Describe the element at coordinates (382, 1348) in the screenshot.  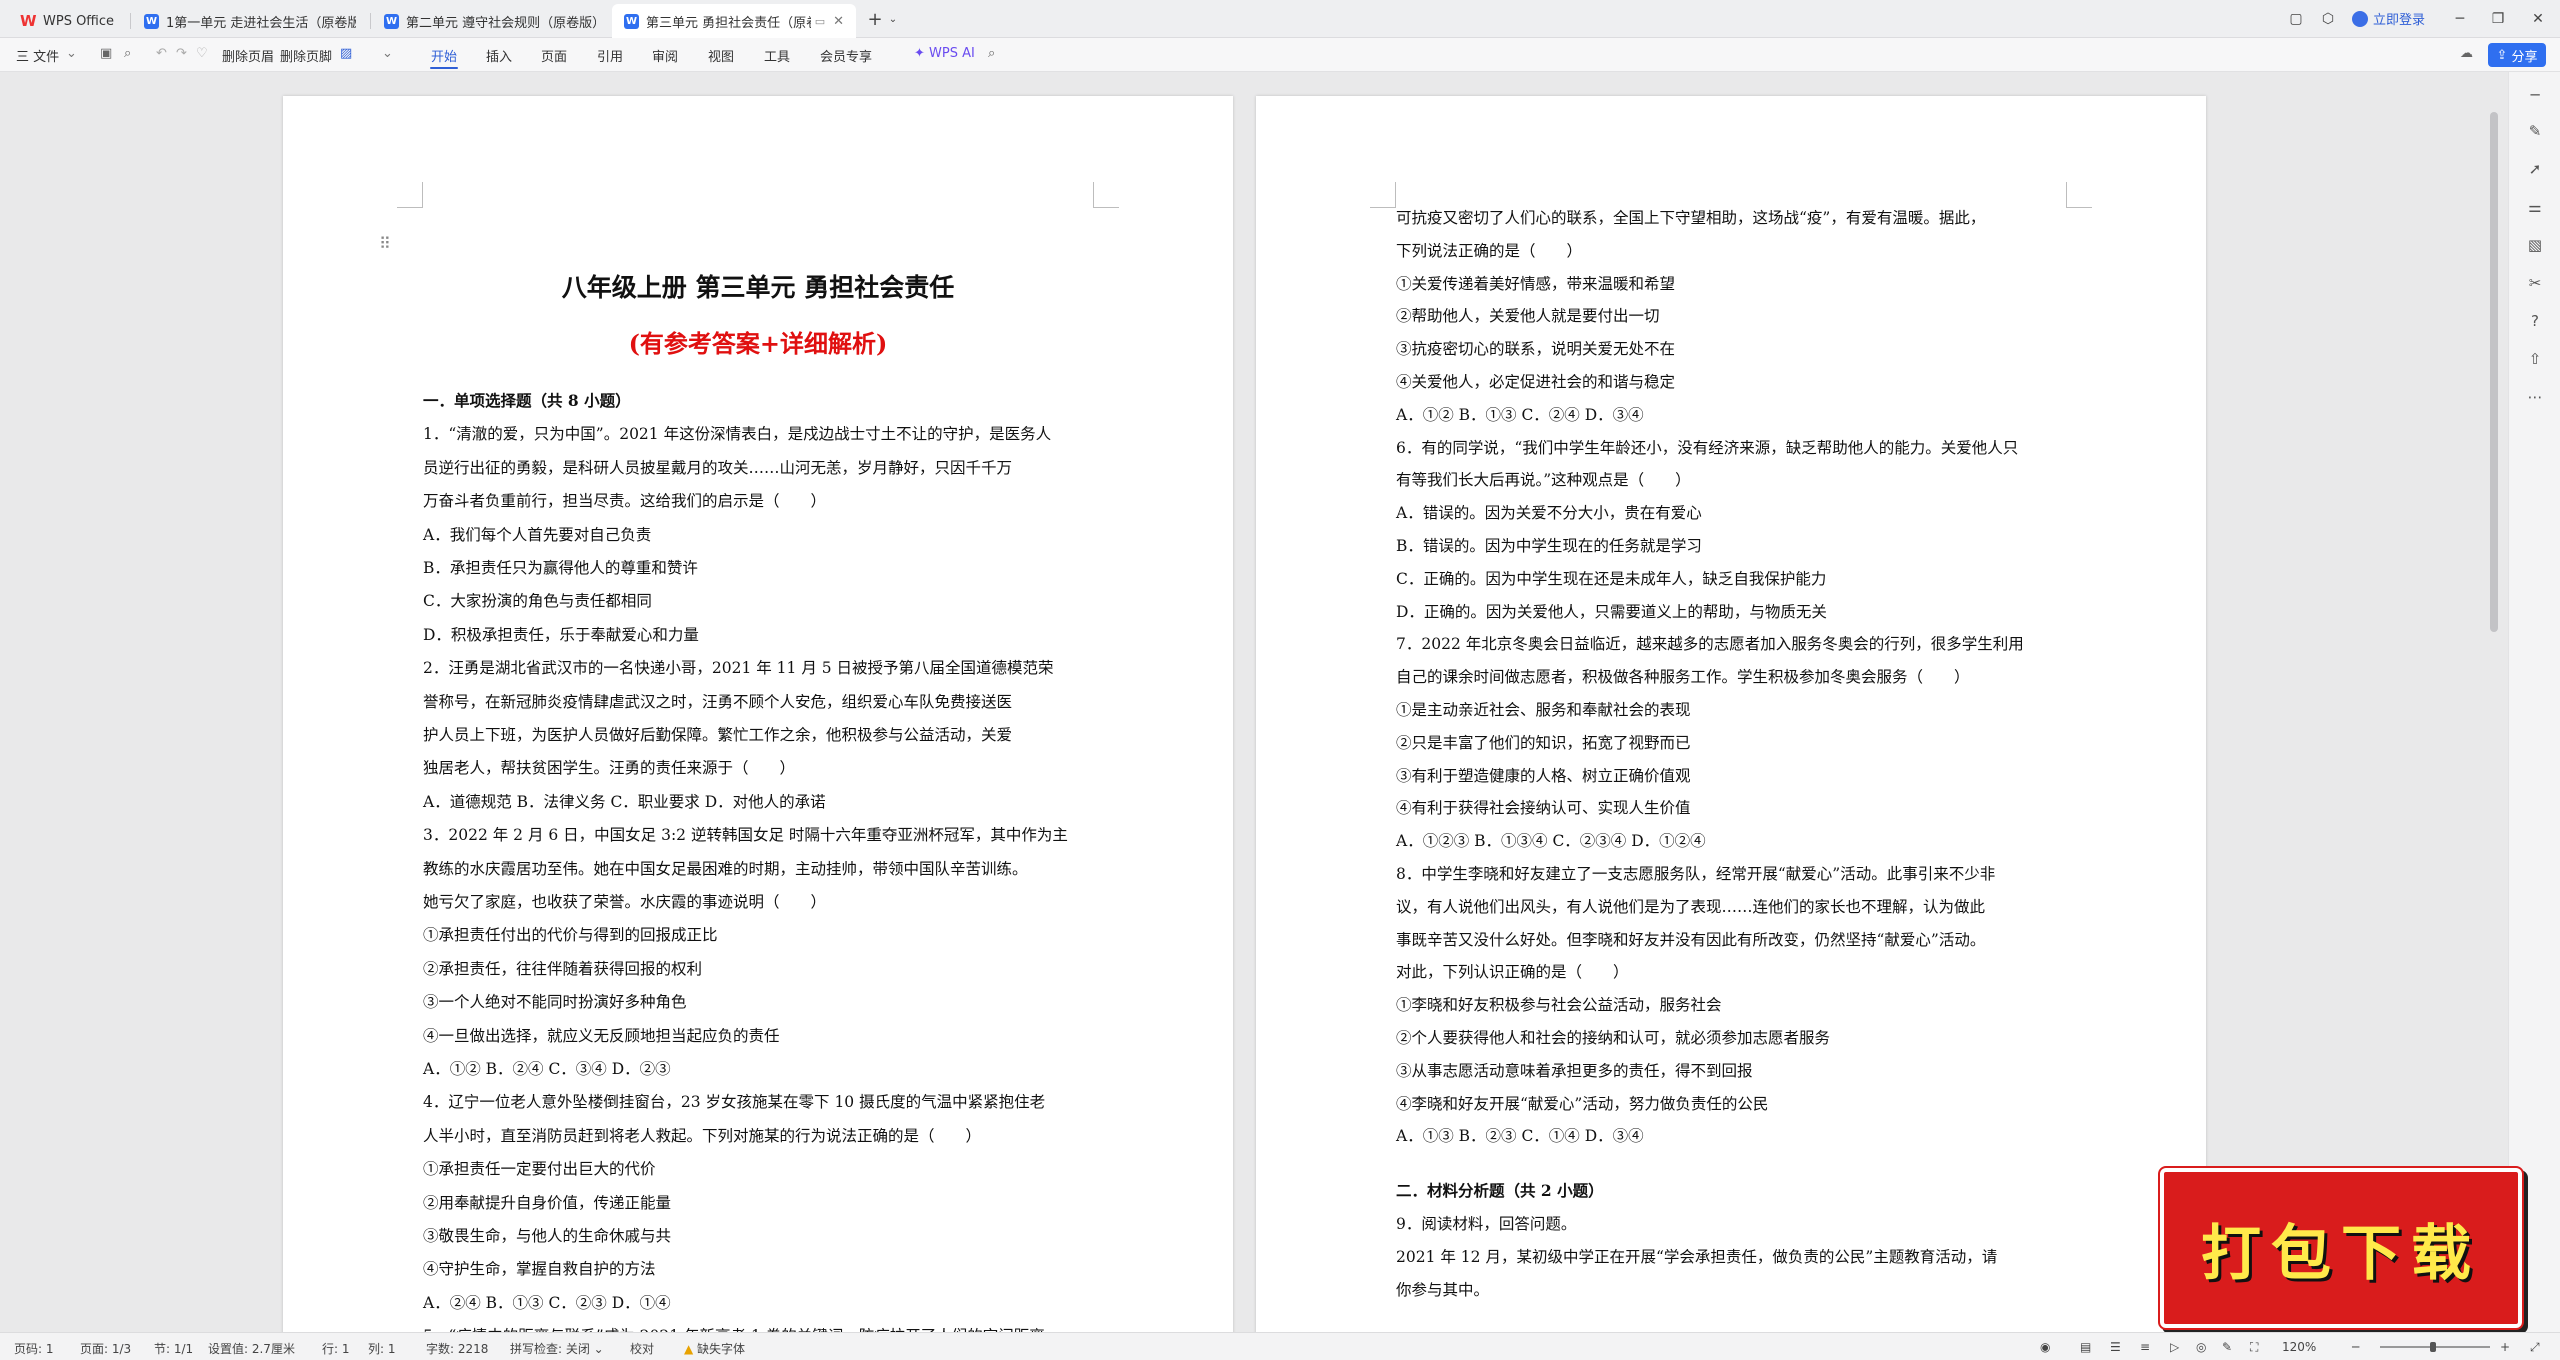
I see `status-col: 列: 1` at that location.